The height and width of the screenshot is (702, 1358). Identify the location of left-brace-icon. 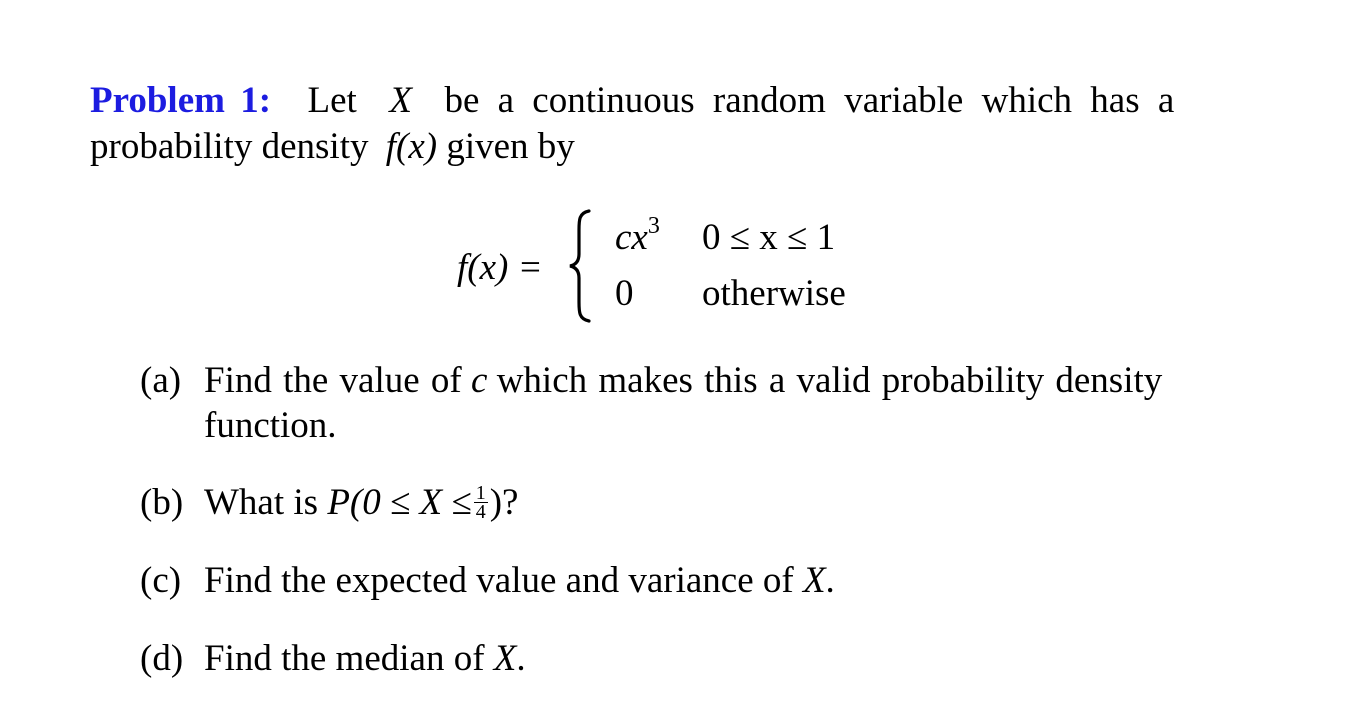
(580, 266).